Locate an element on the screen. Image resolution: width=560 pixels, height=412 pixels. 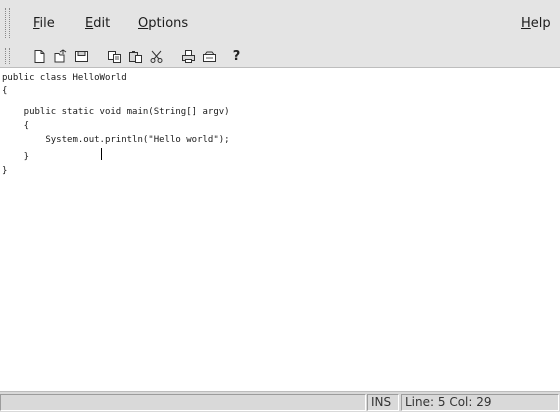
help-icon: ? is located at coordinates (236, 56).